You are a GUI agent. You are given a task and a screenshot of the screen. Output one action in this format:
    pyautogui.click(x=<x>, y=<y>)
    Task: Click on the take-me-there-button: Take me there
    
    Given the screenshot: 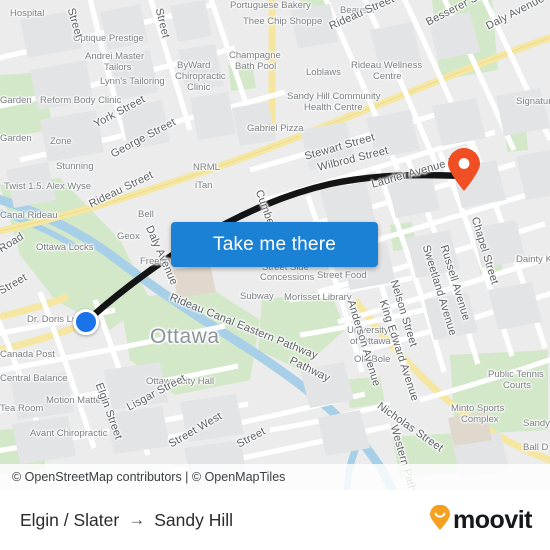 What is the action you would take?
    pyautogui.click(x=274, y=244)
    